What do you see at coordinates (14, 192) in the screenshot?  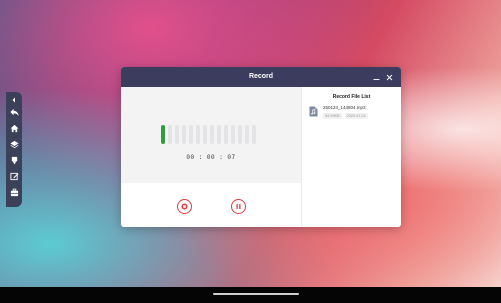 I see `toolbox-icon` at bounding box center [14, 192].